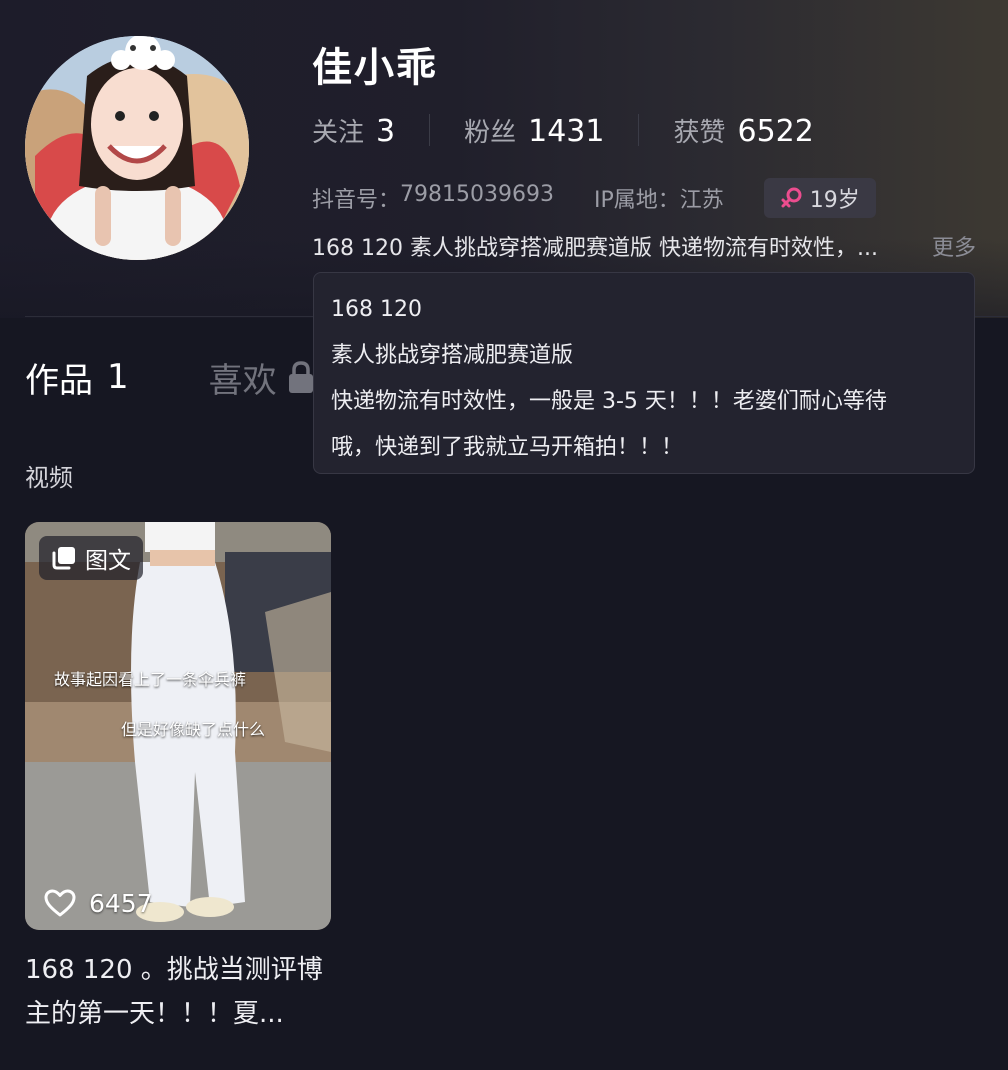  I want to click on bio-summary-row: 168 120 素人挑战穿搭减肥赛道版 快递物流有时效性，... 更多, so click(644, 246).